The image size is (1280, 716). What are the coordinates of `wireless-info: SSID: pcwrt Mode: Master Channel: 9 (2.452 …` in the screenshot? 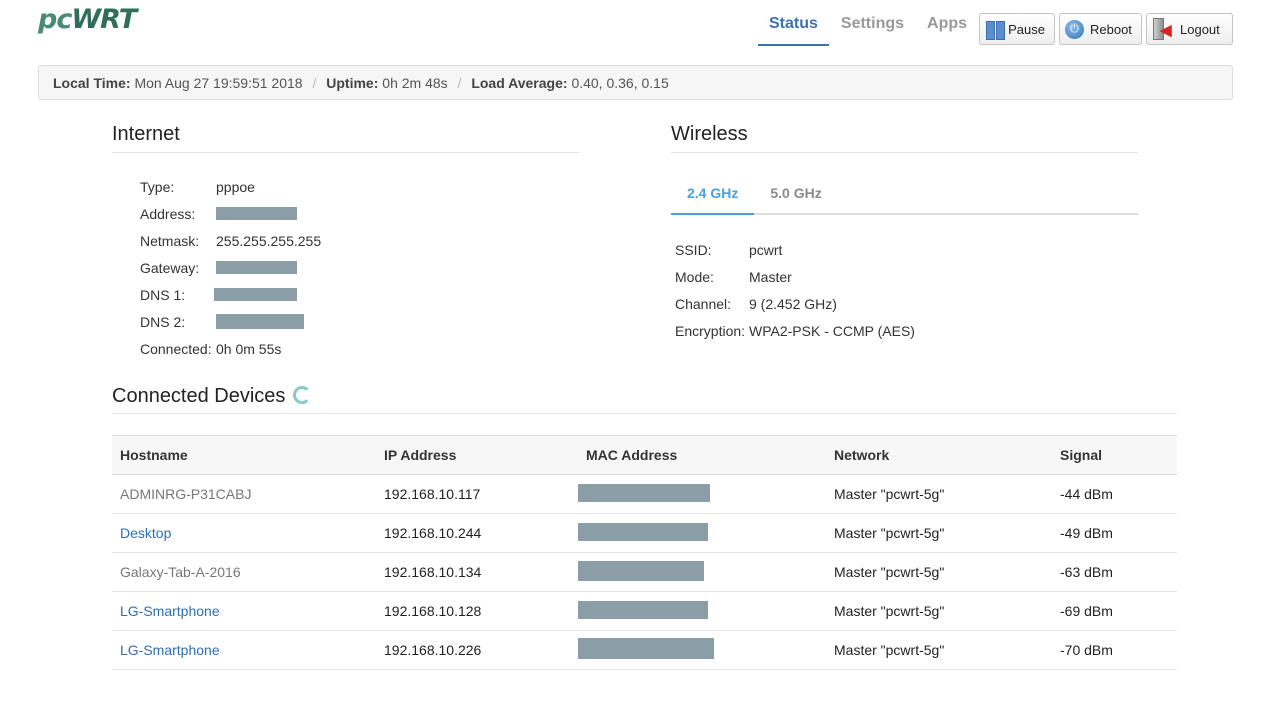 It's located at (795, 290).